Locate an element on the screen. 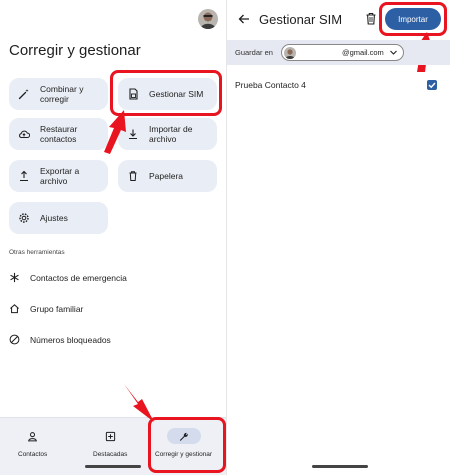 This screenshot has height=475, width=450. gear-icon is located at coordinates (24, 218).